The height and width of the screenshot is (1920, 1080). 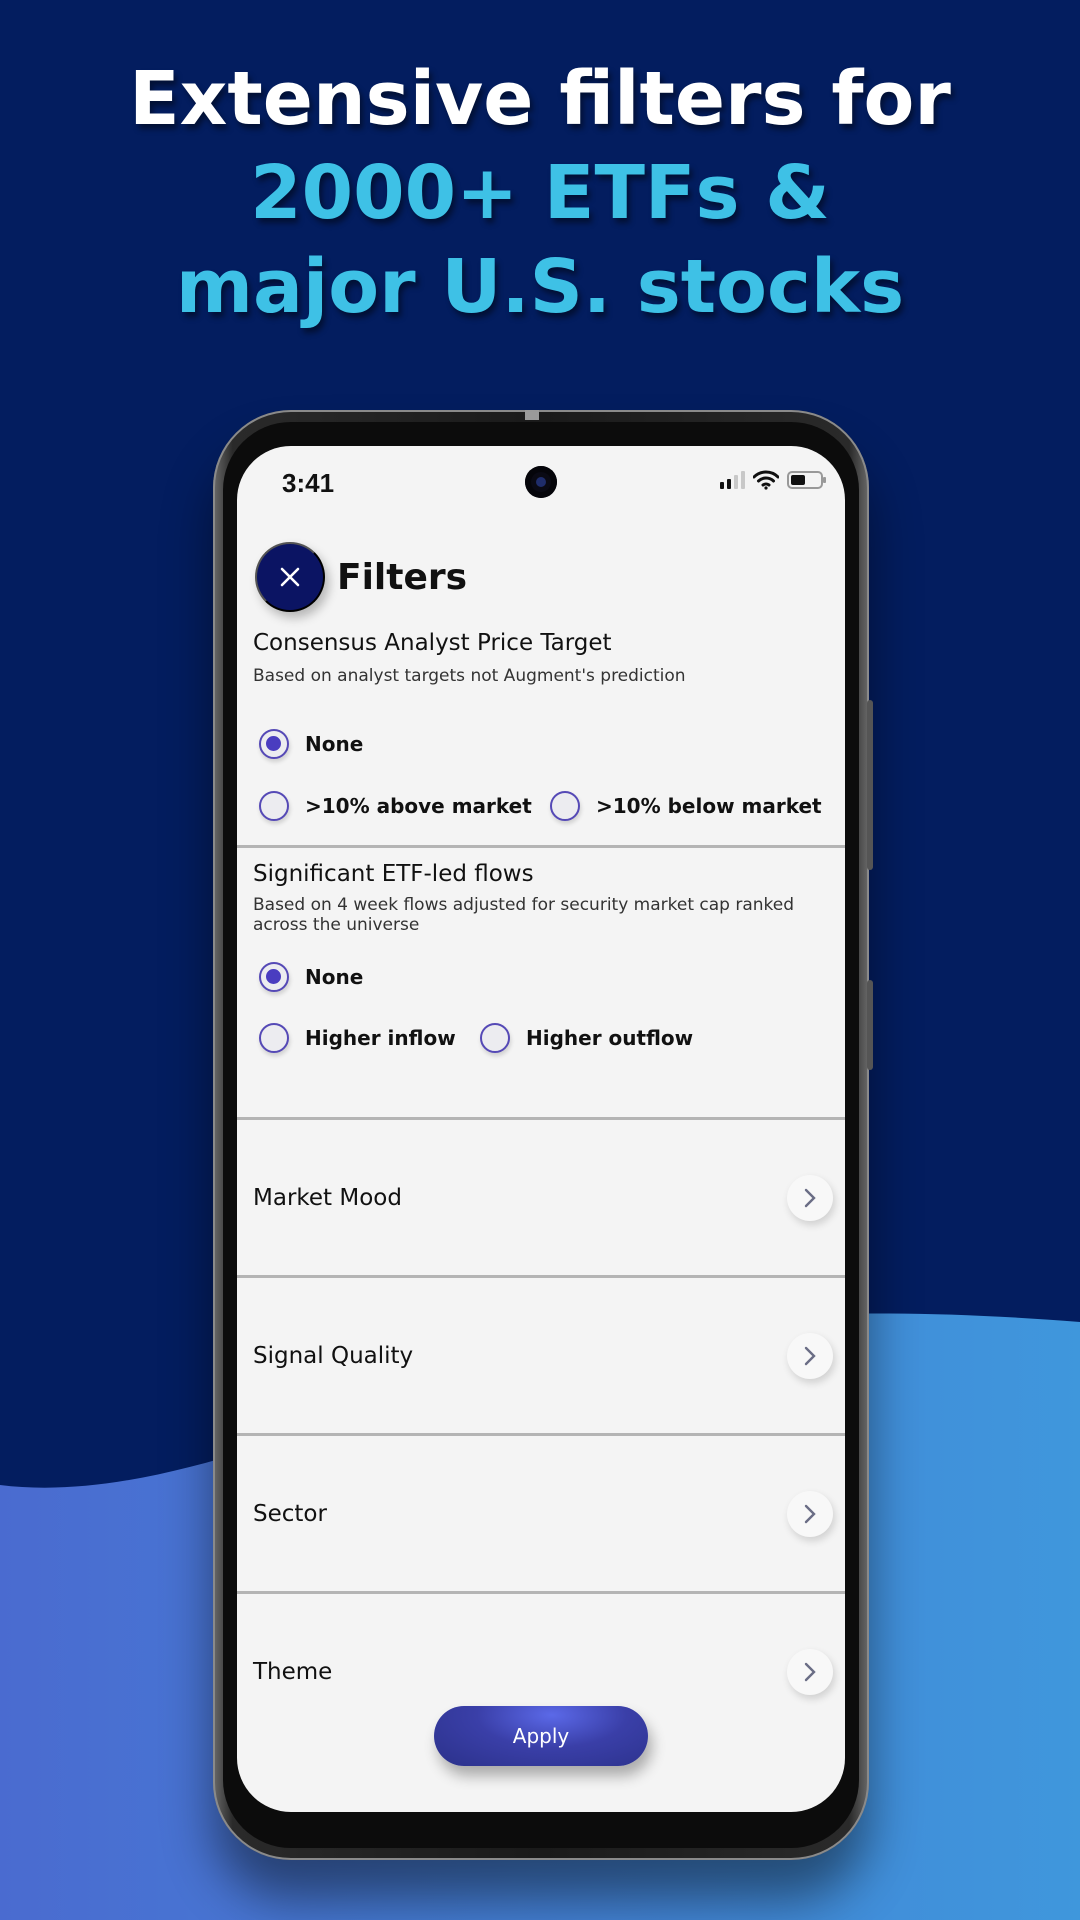 What do you see at coordinates (766, 480) in the screenshot?
I see `wifi-icon` at bounding box center [766, 480].